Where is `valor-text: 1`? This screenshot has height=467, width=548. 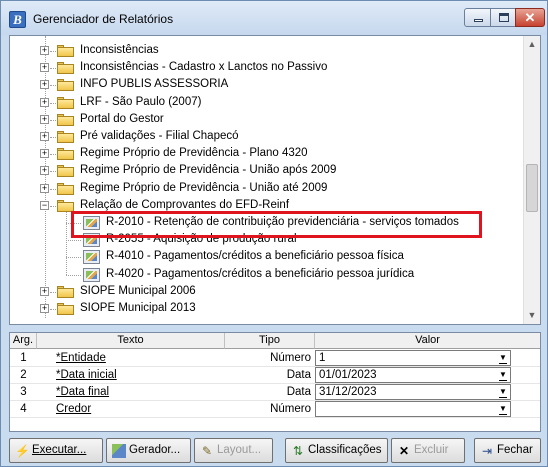
valor-text: 1 is located at coordinates (322, 358).